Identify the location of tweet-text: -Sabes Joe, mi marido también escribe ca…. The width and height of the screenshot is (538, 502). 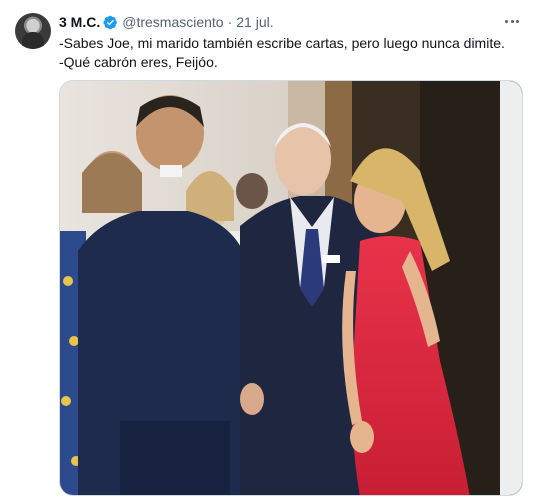
(293, 53).